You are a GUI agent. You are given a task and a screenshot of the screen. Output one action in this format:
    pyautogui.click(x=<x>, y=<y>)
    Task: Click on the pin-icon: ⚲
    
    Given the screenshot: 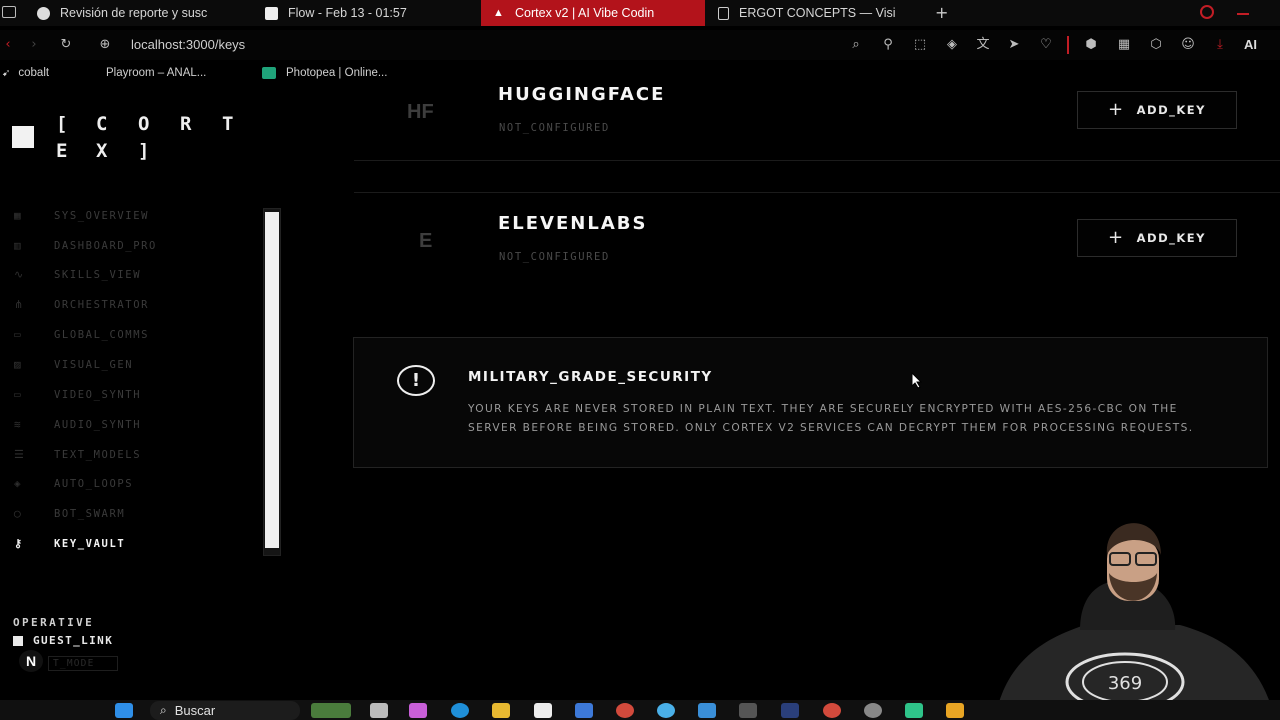 What is the action you would take?
    pyautogui.click(x=888, y=45)
    